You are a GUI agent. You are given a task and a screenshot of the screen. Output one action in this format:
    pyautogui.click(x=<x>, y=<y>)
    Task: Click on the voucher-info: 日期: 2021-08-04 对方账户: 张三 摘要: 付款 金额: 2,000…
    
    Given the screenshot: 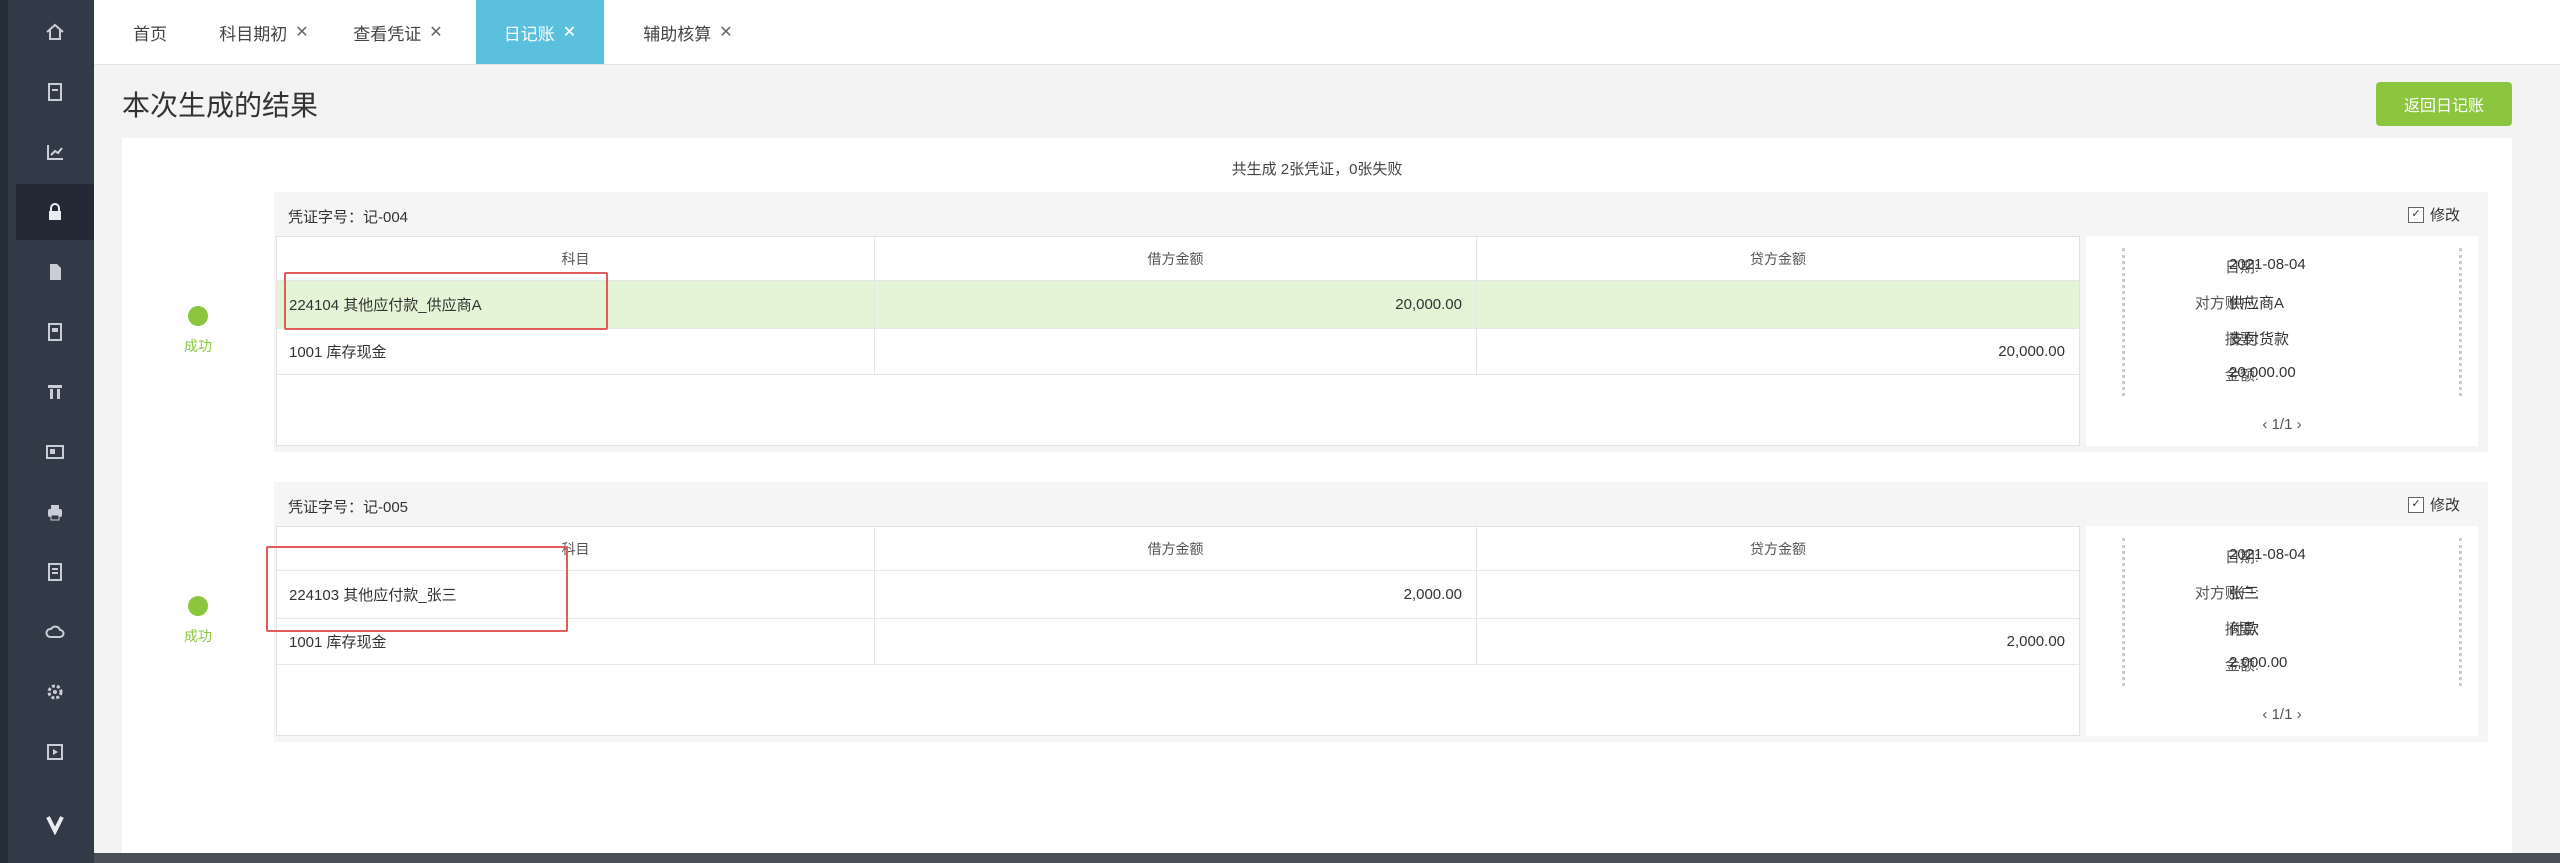 What is the action you would take?
    pyautogui.click(x=2282, y=631)
    